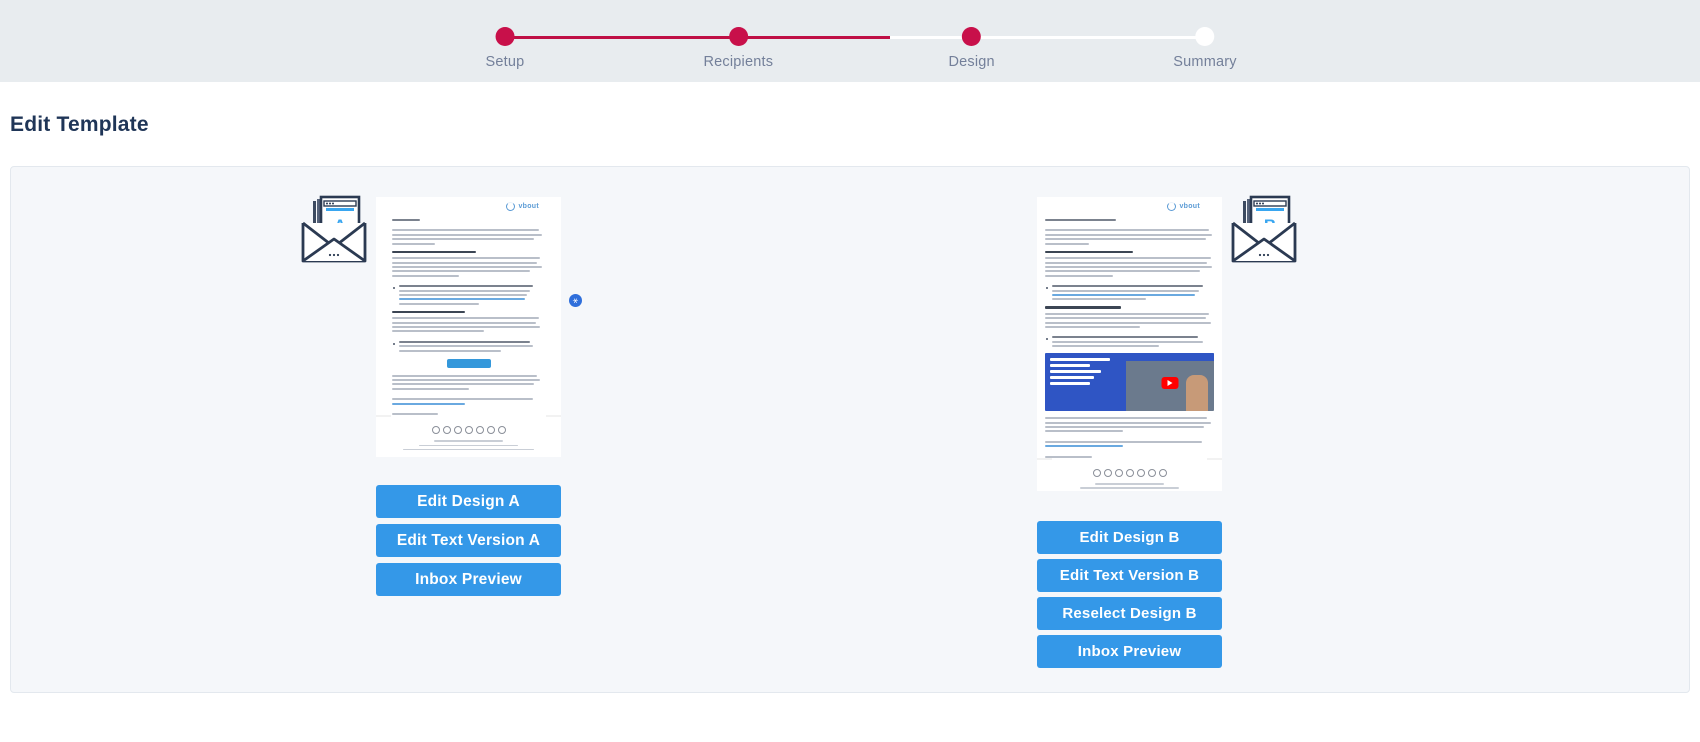 Image resolution: width=1700 pixels, height=742 pixels. Describe the element at coordinates (1086, 382) in the screenshot. I see `video-card-title` at that location.